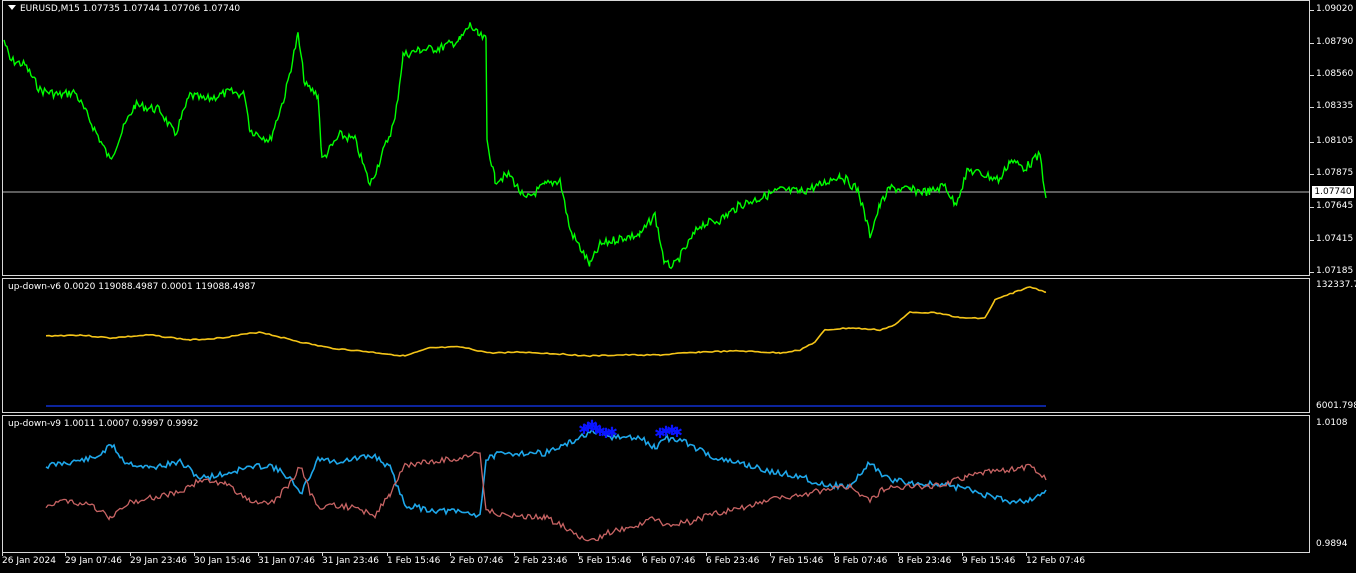  What do you see at coordinates (1336, 406) in the screenshot?
I see `v6-tick-min: 6001.798` at bounding box center [1336, 406].